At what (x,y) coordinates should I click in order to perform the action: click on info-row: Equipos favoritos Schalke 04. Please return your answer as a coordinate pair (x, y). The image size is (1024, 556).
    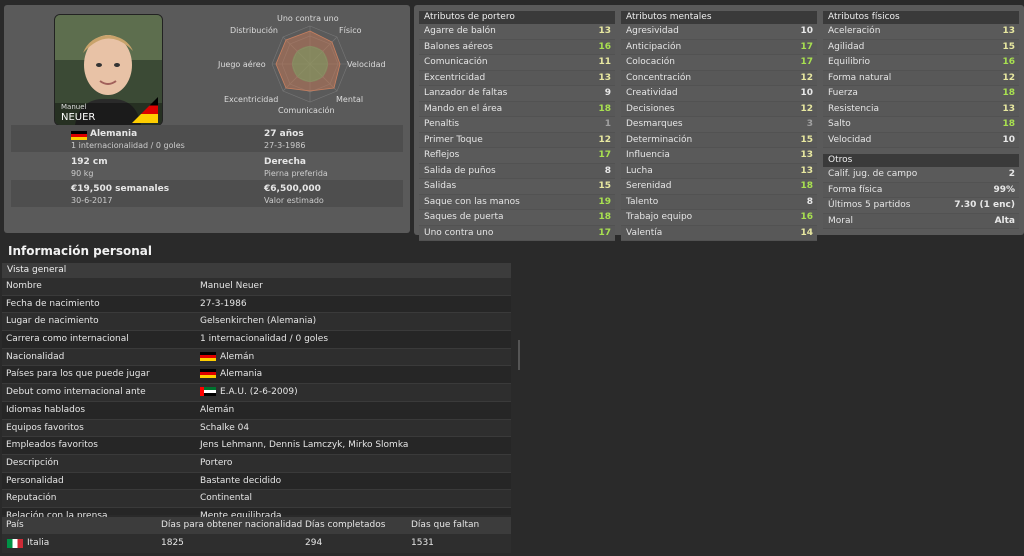
    Looking at the image, I should click on (256, 428).